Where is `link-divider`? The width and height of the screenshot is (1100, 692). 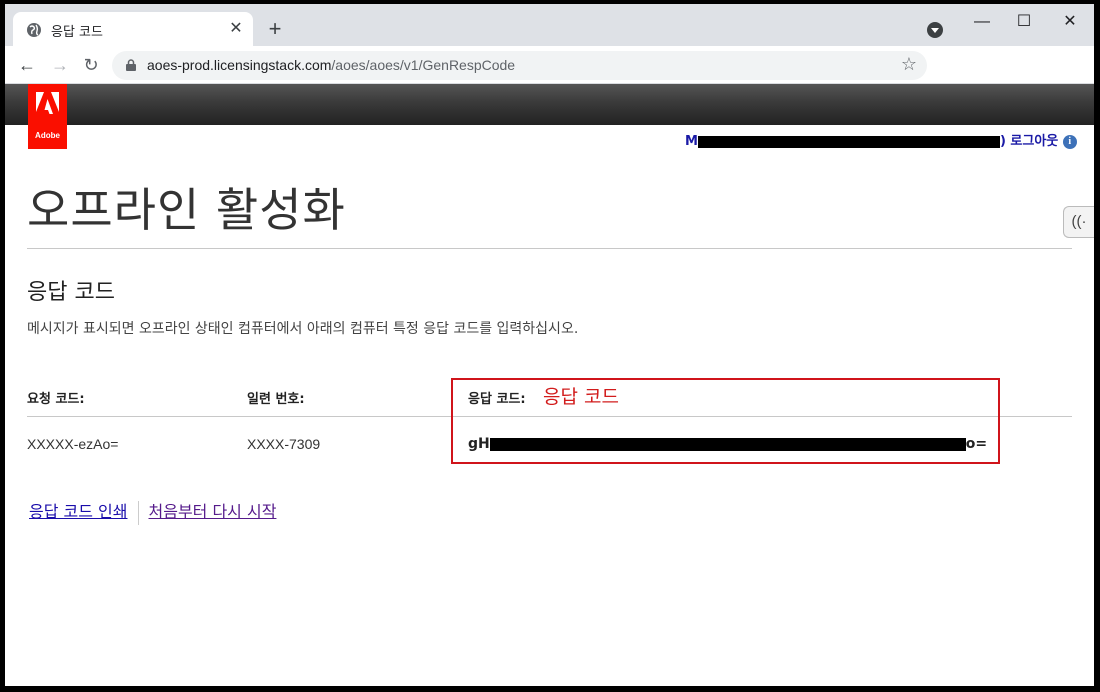 link-divider is located at coordinates (138, 512).